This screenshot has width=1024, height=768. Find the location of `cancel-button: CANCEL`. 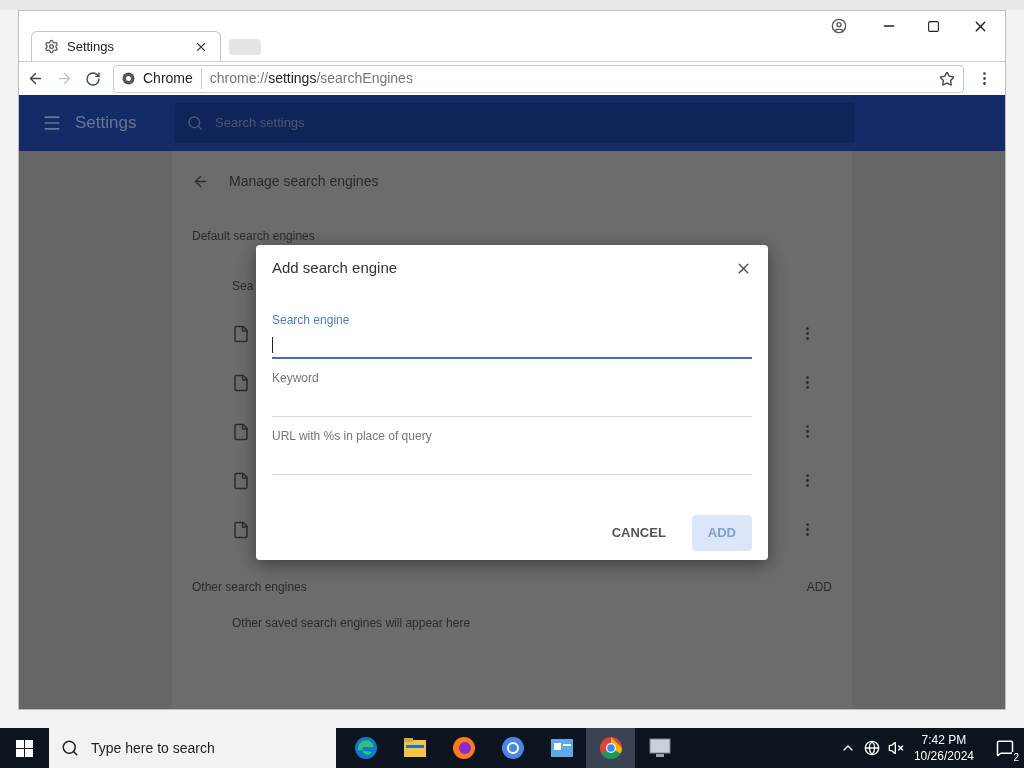

cancel-button: CANCEL is located at coordinates (638, 533).